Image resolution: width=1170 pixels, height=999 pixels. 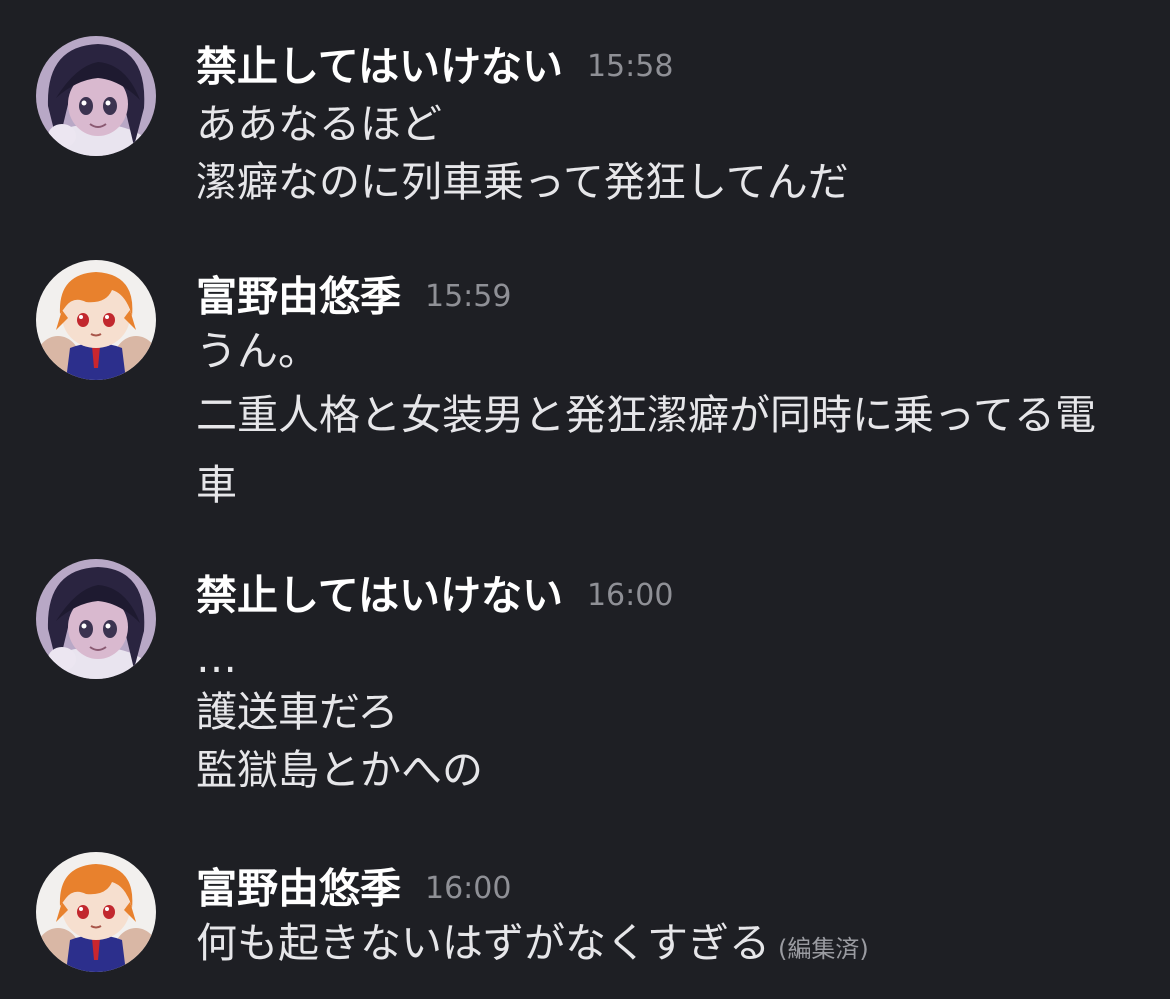 What do you see at coordinates (468, 296) in the screenshot?
I see `timestamp: 15:59` at bounding box center [468, 296].